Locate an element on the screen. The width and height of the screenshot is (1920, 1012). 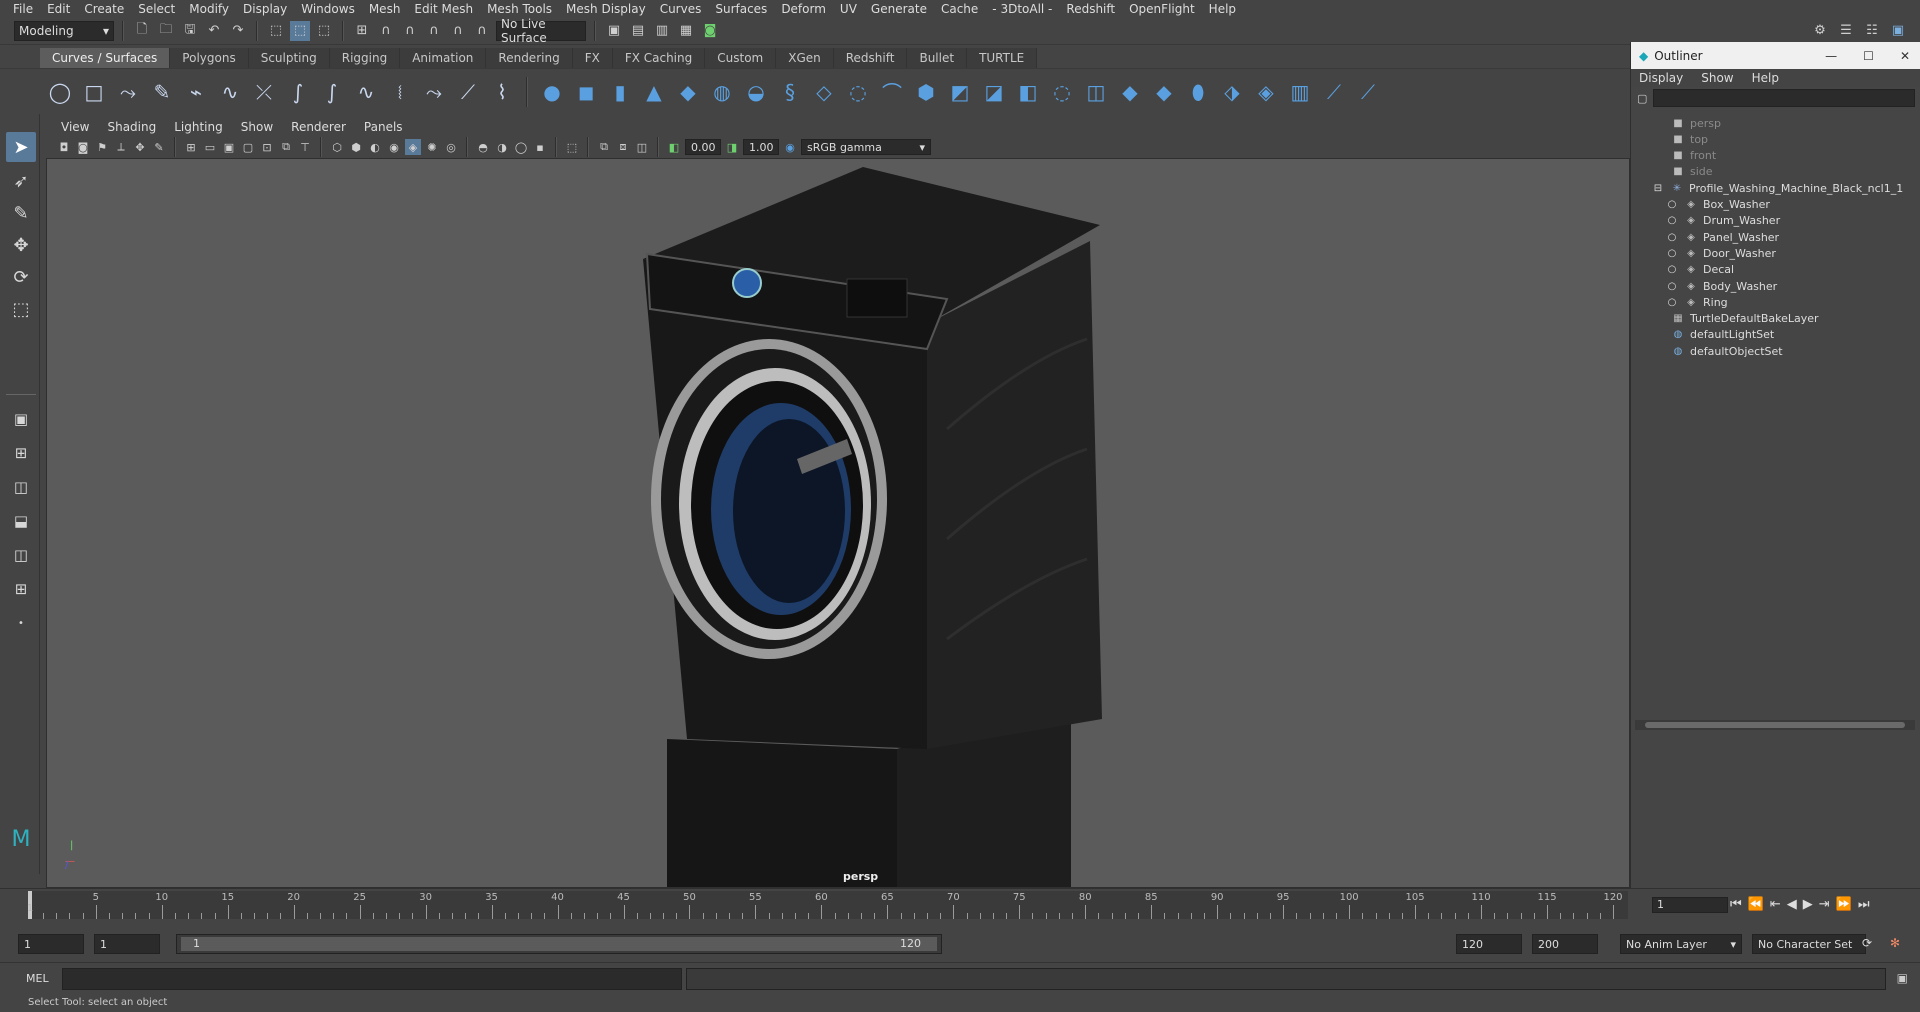
fillet-icon: ⟋ is located at coordinates (468, 92).